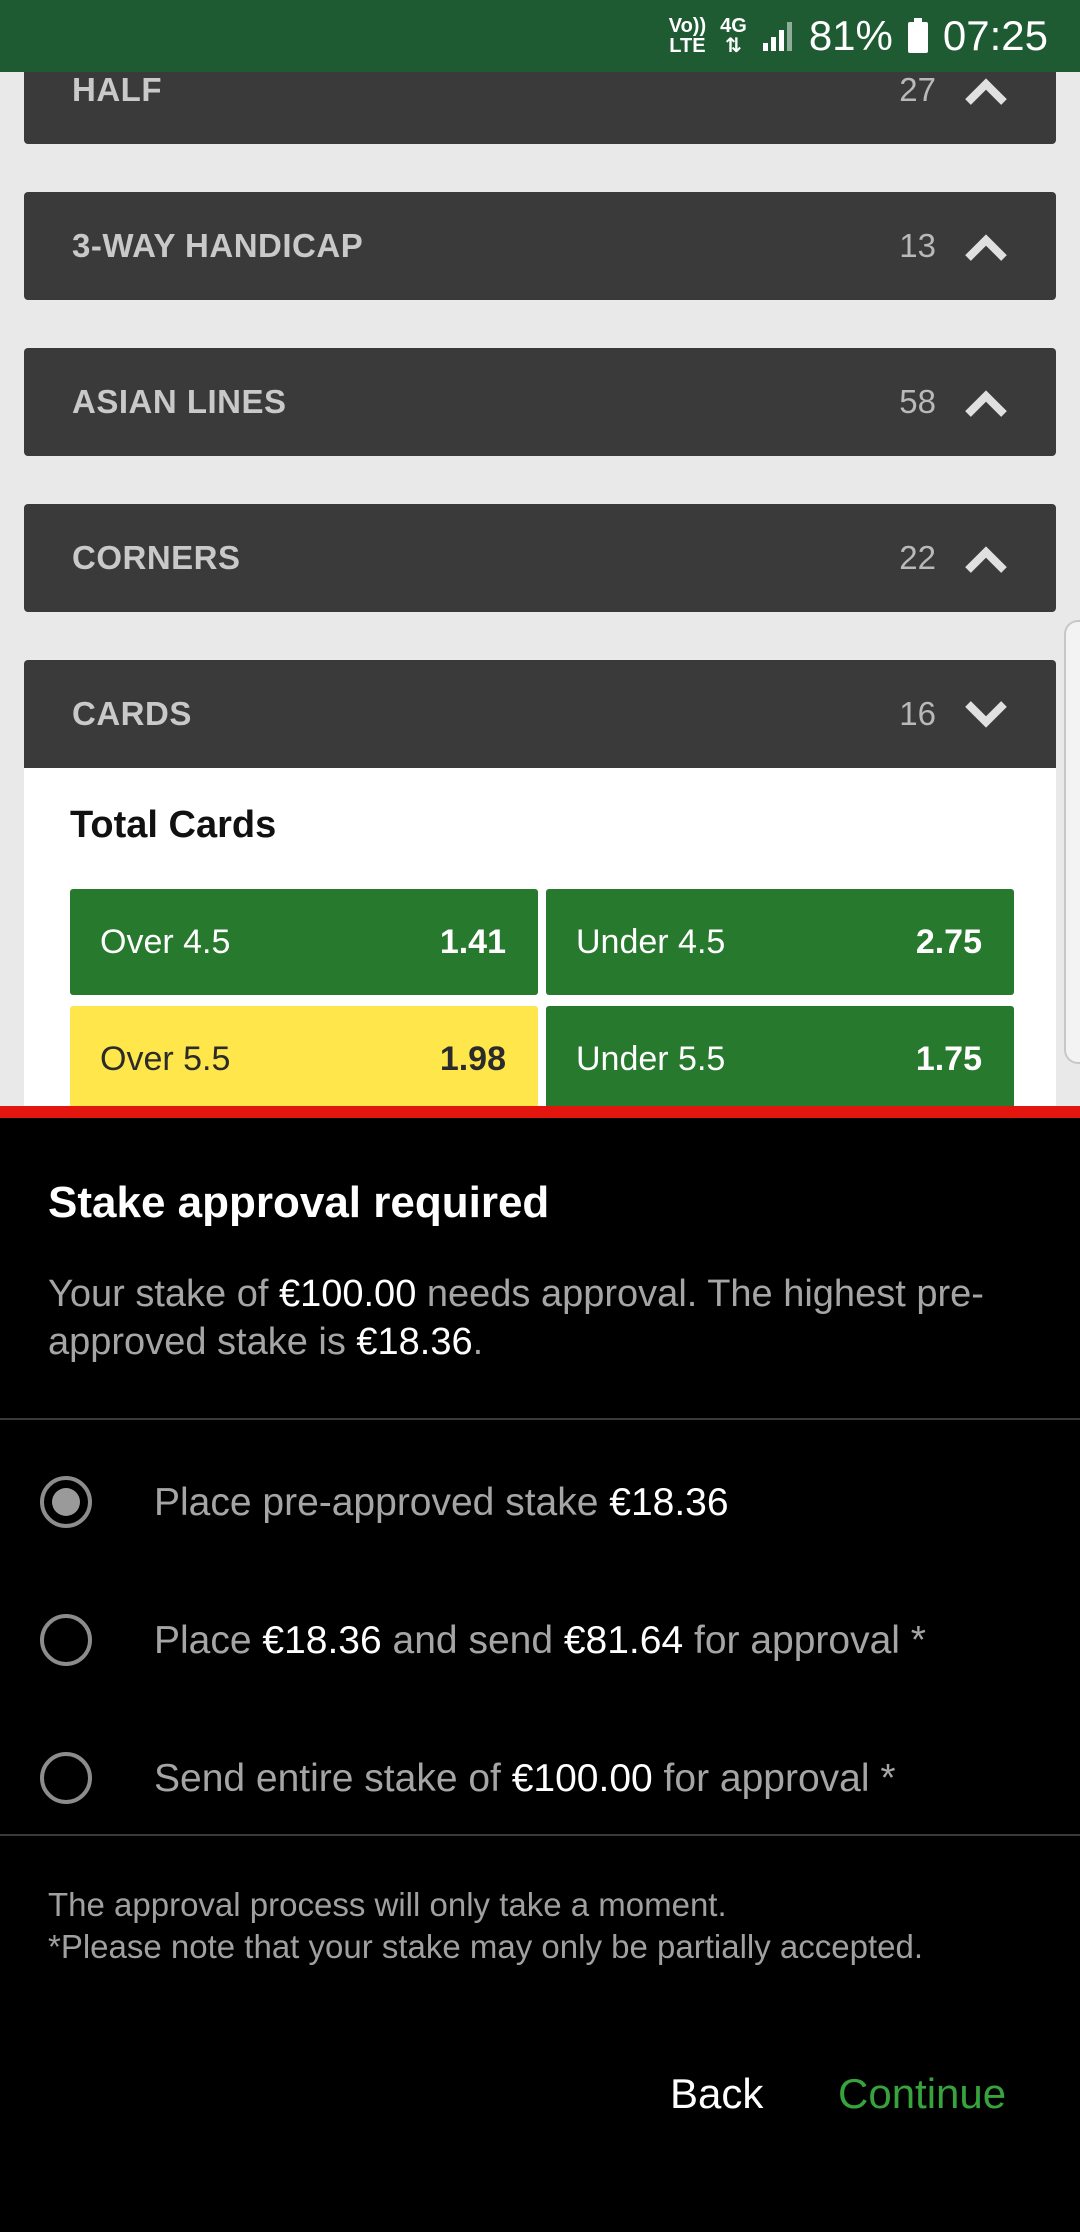 The width and height of the screenshot is (1080, 2232). What do you see at coordinates (540, 36) in the screenshot?
I see `status-bar: Vo)) LTE 4G ⇅ 81% 07:25` at bounding box center [540, 36].